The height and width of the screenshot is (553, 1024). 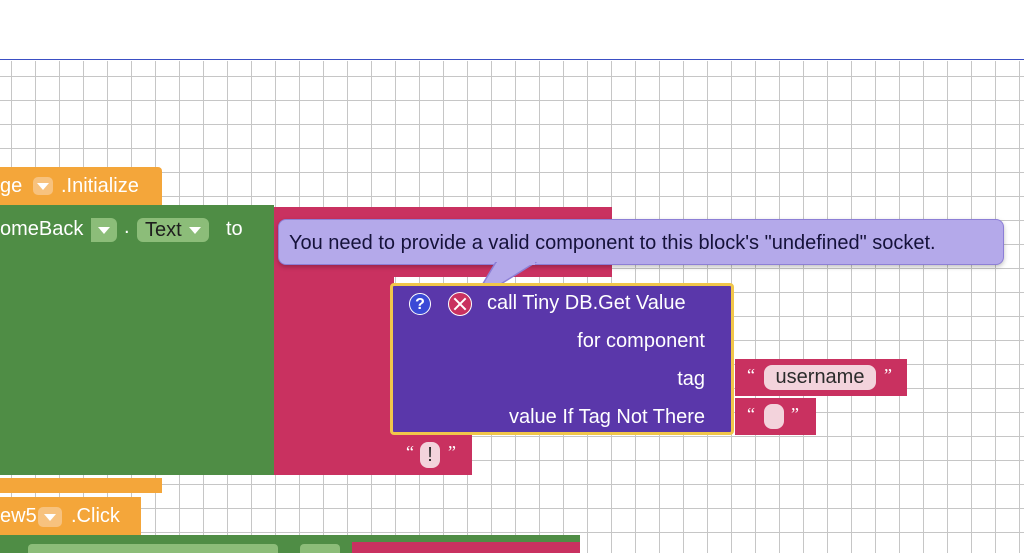 I want to click on tinydb-call-title: call Tiny DB.Get Value, so click(x=586, y=303).